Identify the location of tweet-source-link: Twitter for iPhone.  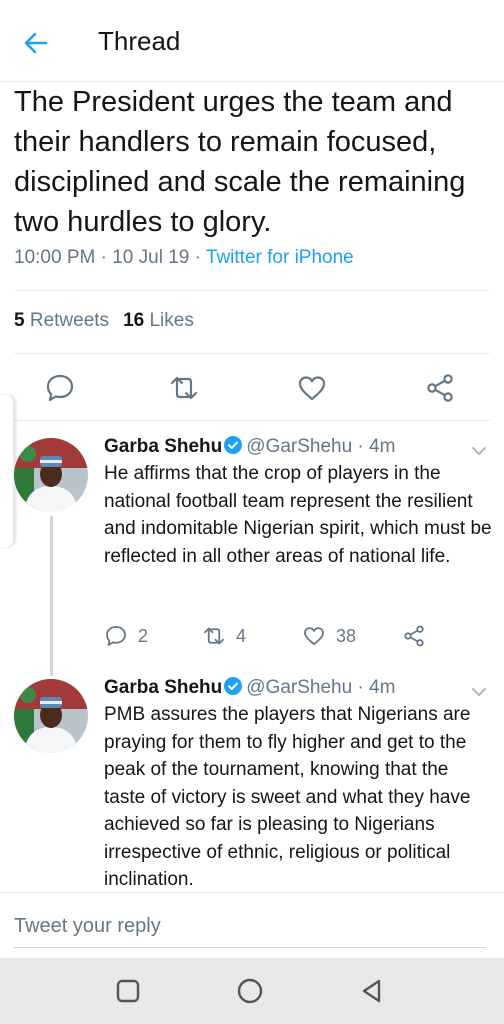
(280, 257).